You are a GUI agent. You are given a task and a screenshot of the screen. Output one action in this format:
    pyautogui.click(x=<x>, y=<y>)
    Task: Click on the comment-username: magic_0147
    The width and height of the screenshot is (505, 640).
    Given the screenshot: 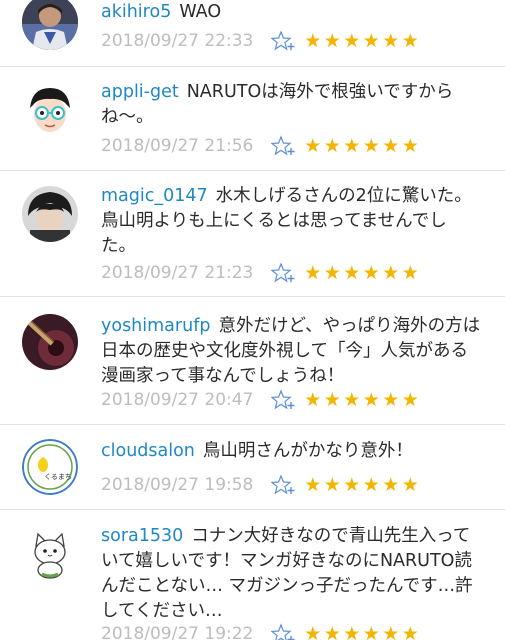 What is the action you would take?
    pyautogui.click(x=154, y=196)
    